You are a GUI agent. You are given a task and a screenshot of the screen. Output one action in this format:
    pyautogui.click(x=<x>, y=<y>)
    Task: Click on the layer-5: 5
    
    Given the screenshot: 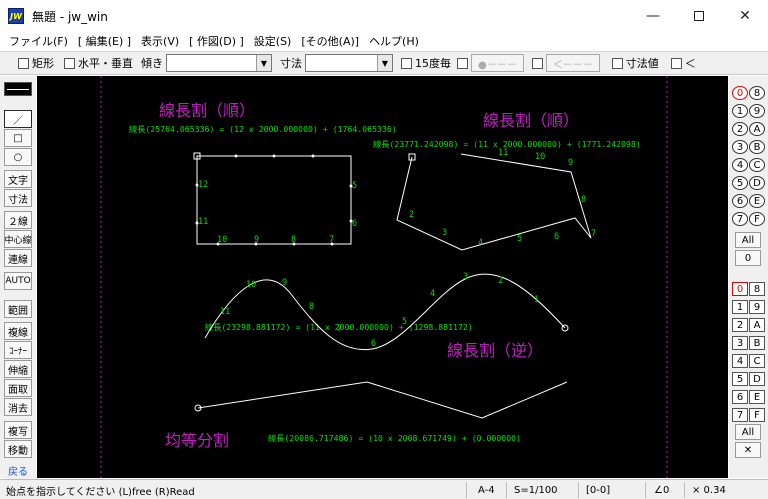 What is the action you would take?
    pyautogui.click(x=740, y=379)
    